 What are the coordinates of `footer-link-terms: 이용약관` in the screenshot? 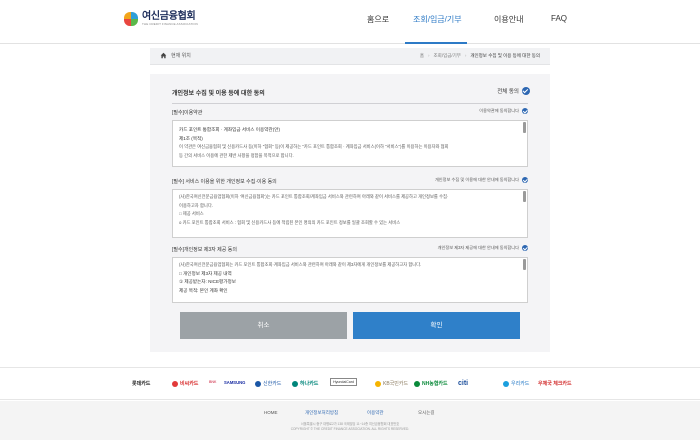 It's located at (375, 413).